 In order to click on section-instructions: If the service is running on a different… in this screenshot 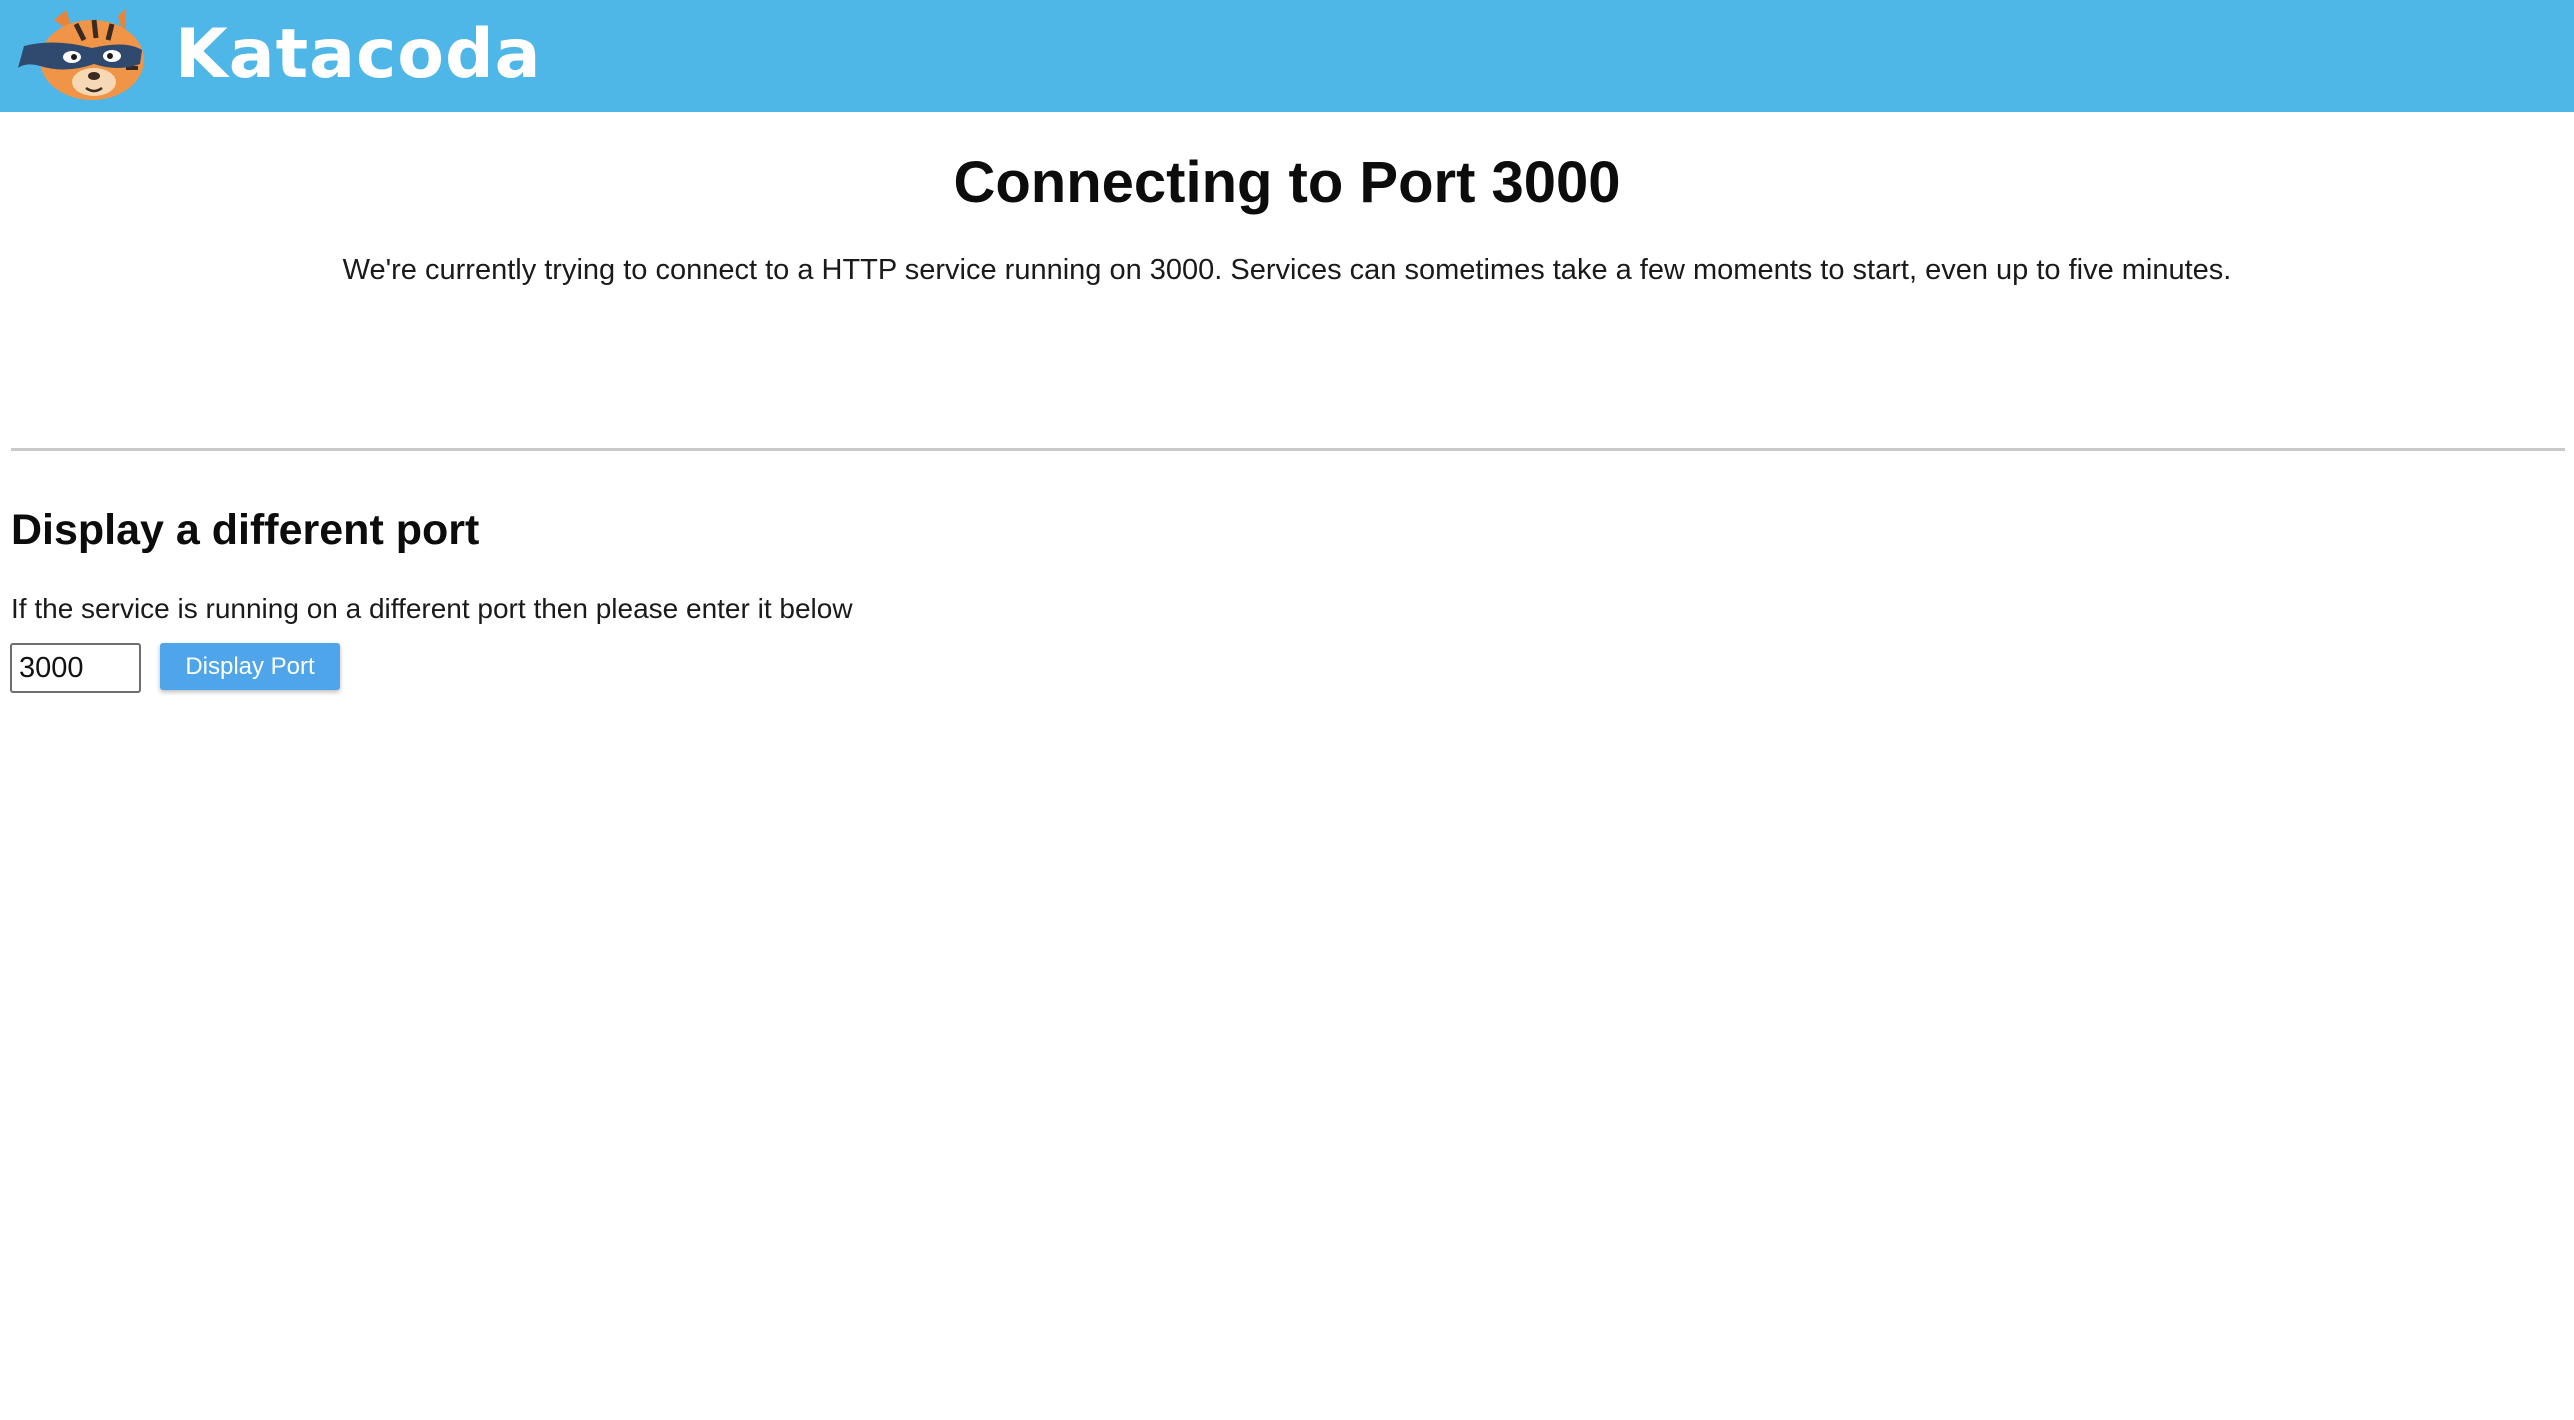, I will do `click(432, 608)`.